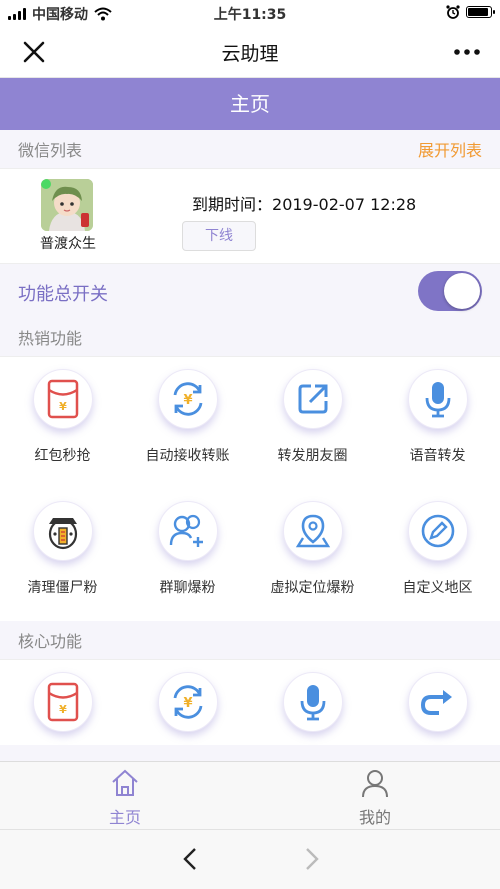  Describe the element at coordinates (124, 817) in the screenshot. I see `tab-home-label: 主页` at that location.